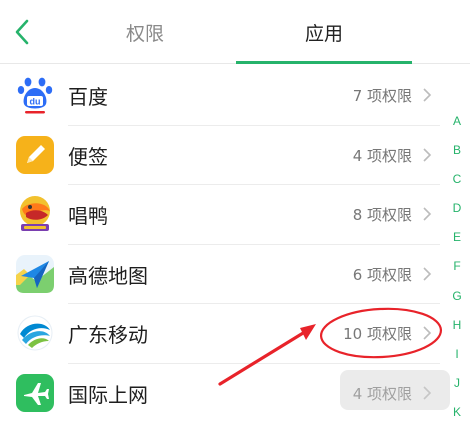 The image size is (470, 422). Describe the element at coordinates (457, 273) in the screenshot. I see `index-letter: F` at that location.